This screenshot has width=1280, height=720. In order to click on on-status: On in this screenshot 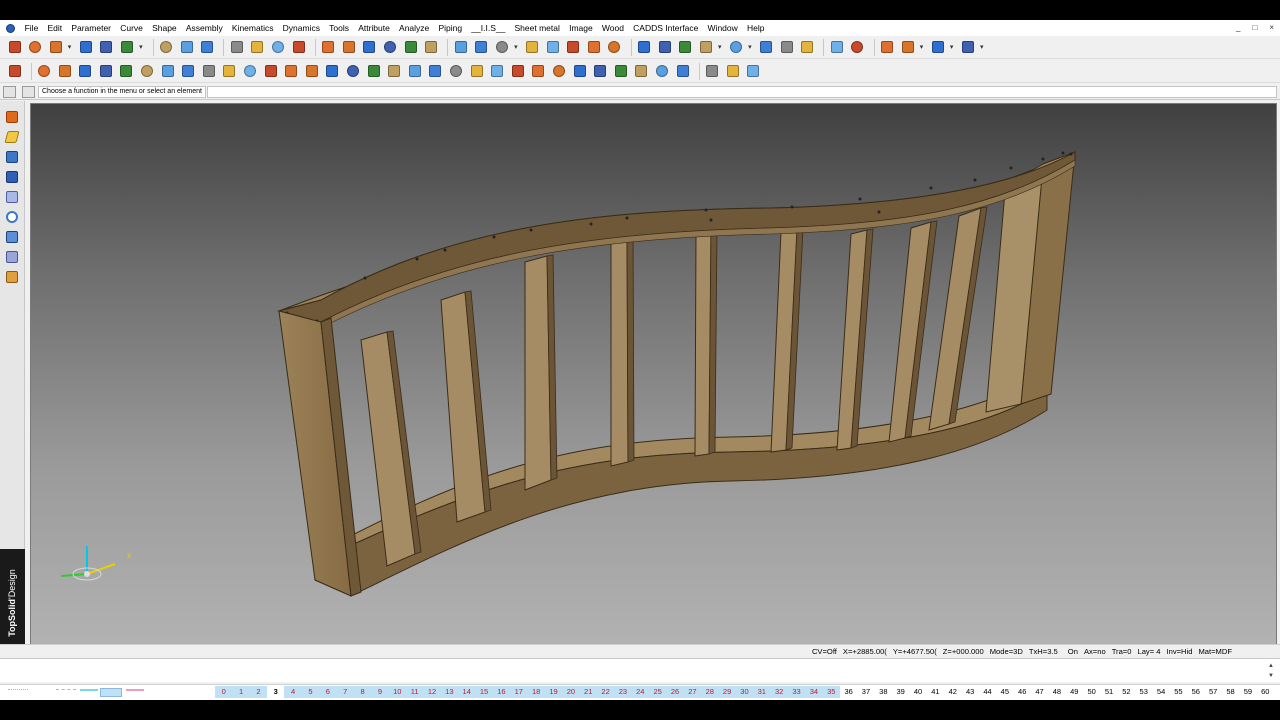, I will do `click(1073, 651)`.